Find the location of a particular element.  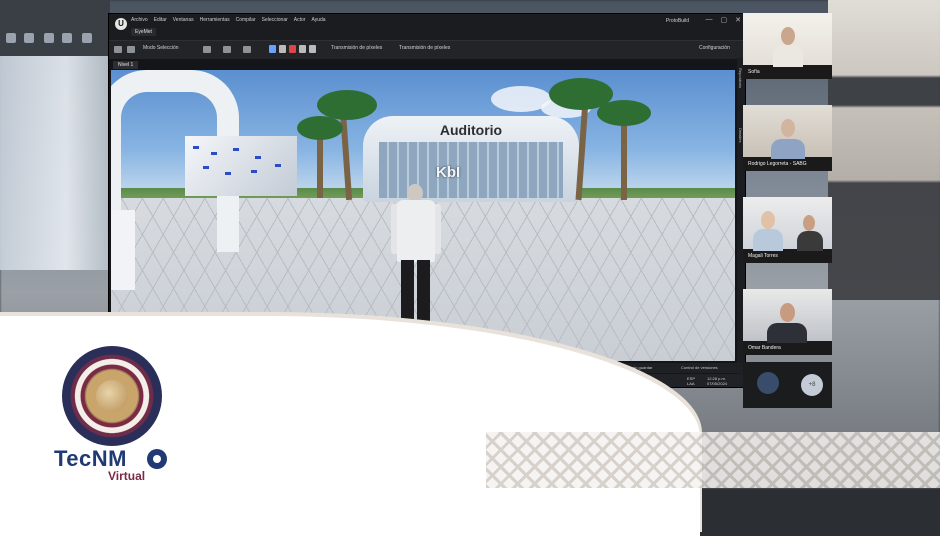

auditorium-building: Auditorio is located at coordinates (471, 159).